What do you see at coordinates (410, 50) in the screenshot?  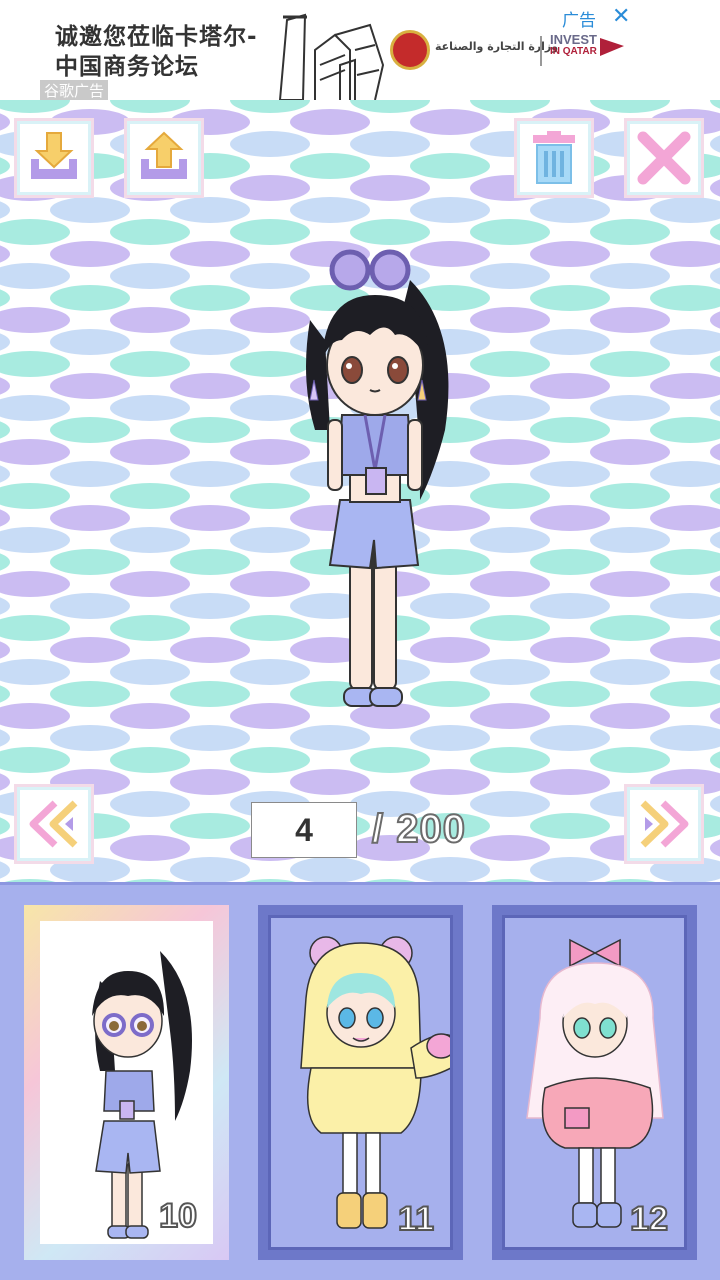 I see `ministry-seal-icon` at bounding box center [410, 50].